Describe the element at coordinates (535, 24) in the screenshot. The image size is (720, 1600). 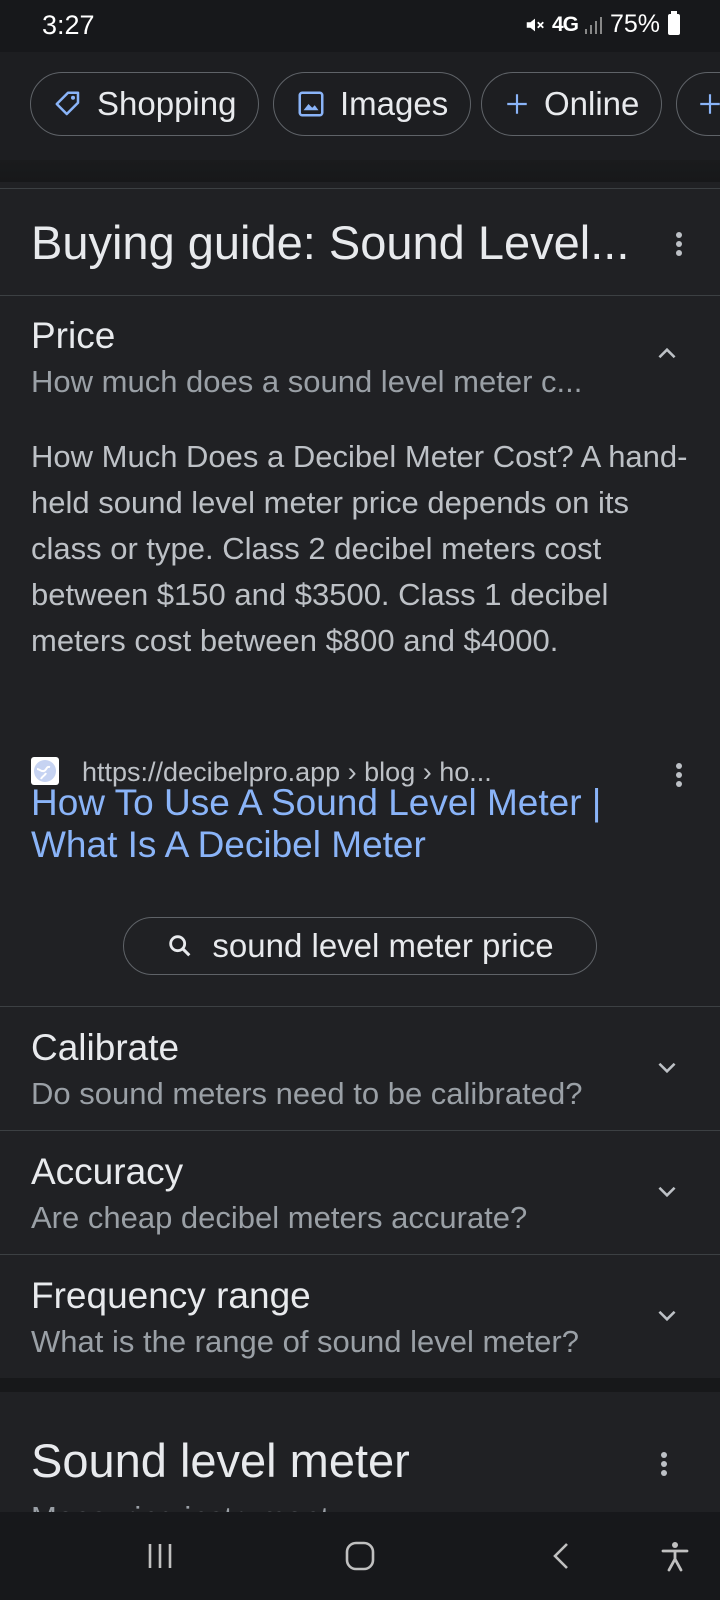
I see `mute-icon` at that location.